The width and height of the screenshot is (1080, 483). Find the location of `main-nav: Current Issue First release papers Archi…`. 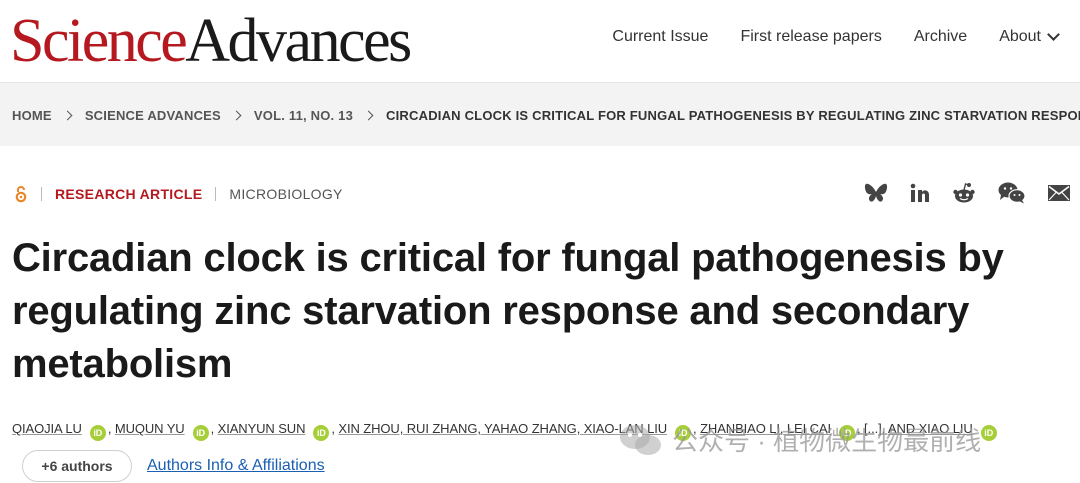

main-nav: Current Issue First release papers Archi… is located at coordinates (836, 37).